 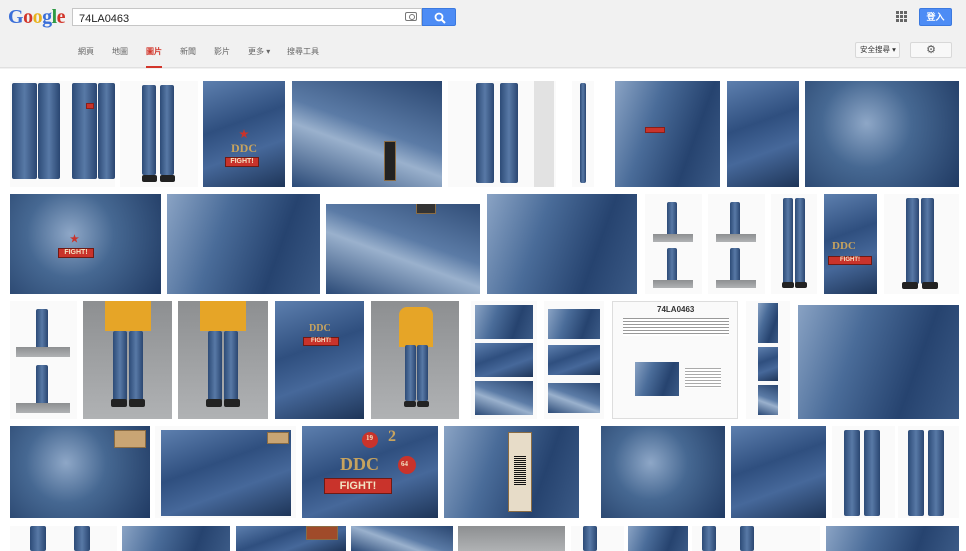 What do you see at coordinates (935, 17) in the screenshot?
I see `signin-button: 登入` at bounding box center [935, 17].